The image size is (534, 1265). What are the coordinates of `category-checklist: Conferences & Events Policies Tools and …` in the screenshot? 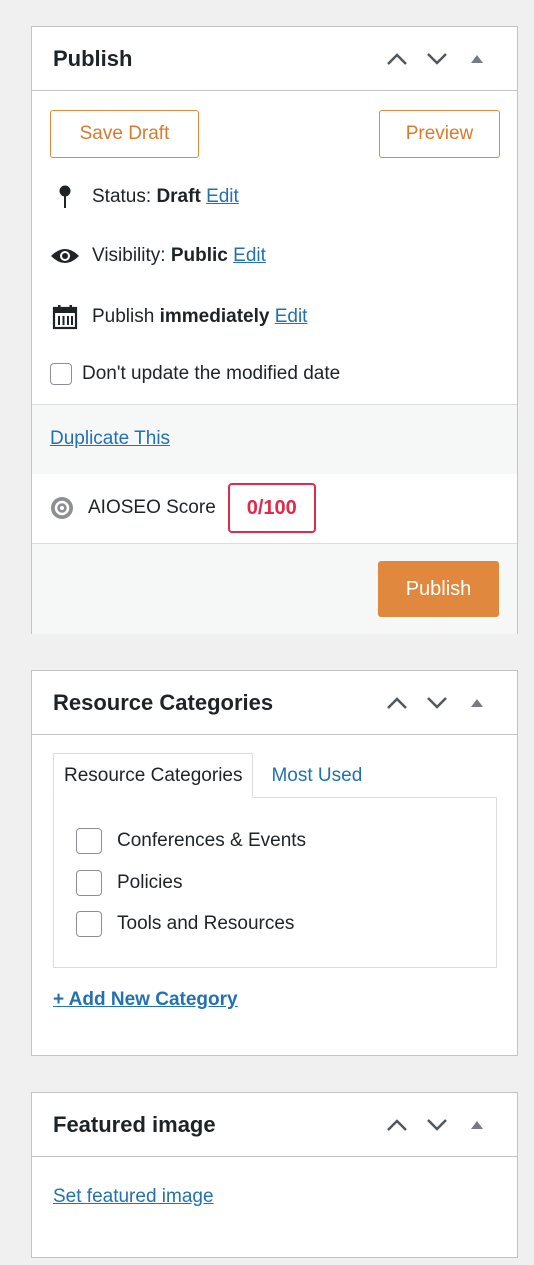 It's located at (275, 882).